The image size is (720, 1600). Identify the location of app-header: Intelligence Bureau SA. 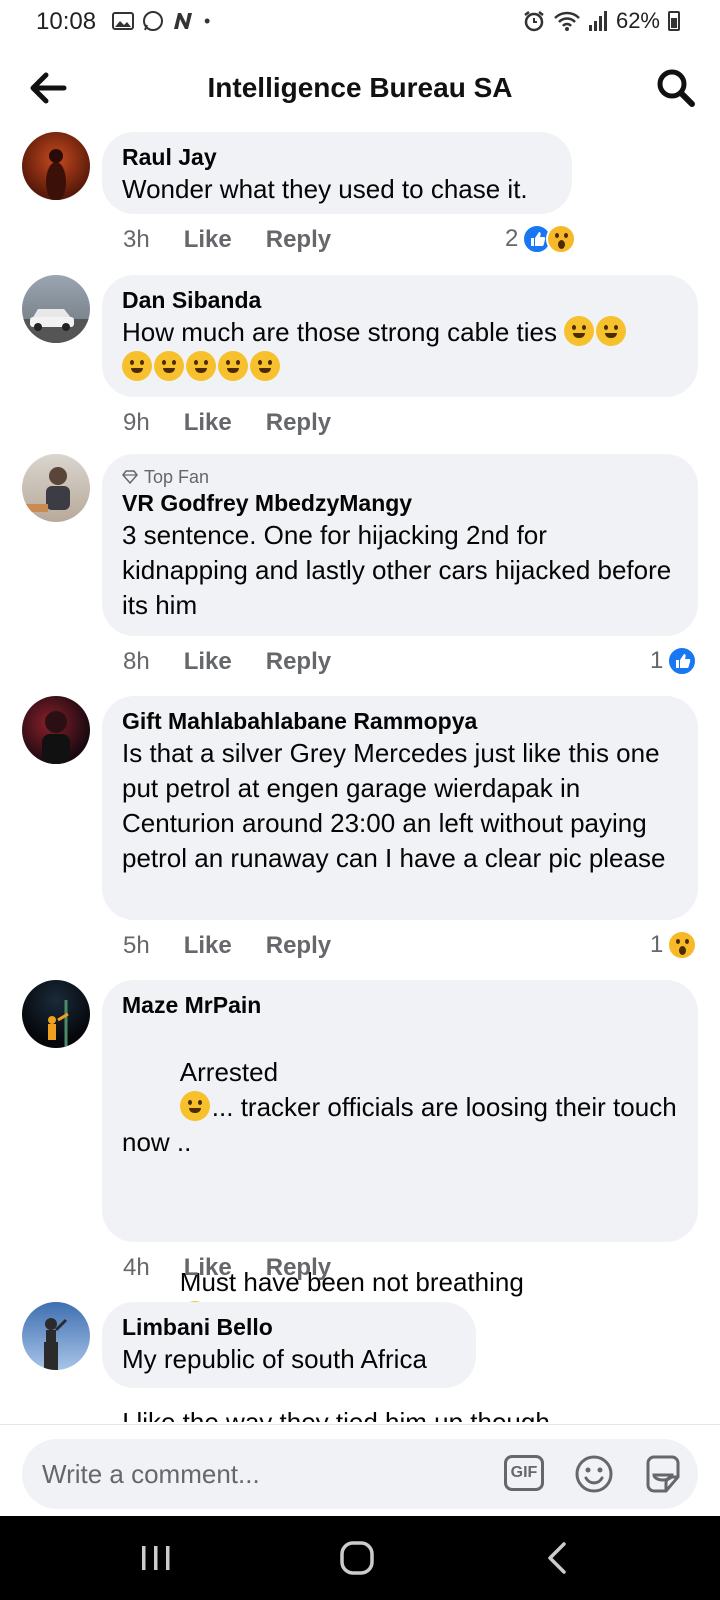
(360, 90).